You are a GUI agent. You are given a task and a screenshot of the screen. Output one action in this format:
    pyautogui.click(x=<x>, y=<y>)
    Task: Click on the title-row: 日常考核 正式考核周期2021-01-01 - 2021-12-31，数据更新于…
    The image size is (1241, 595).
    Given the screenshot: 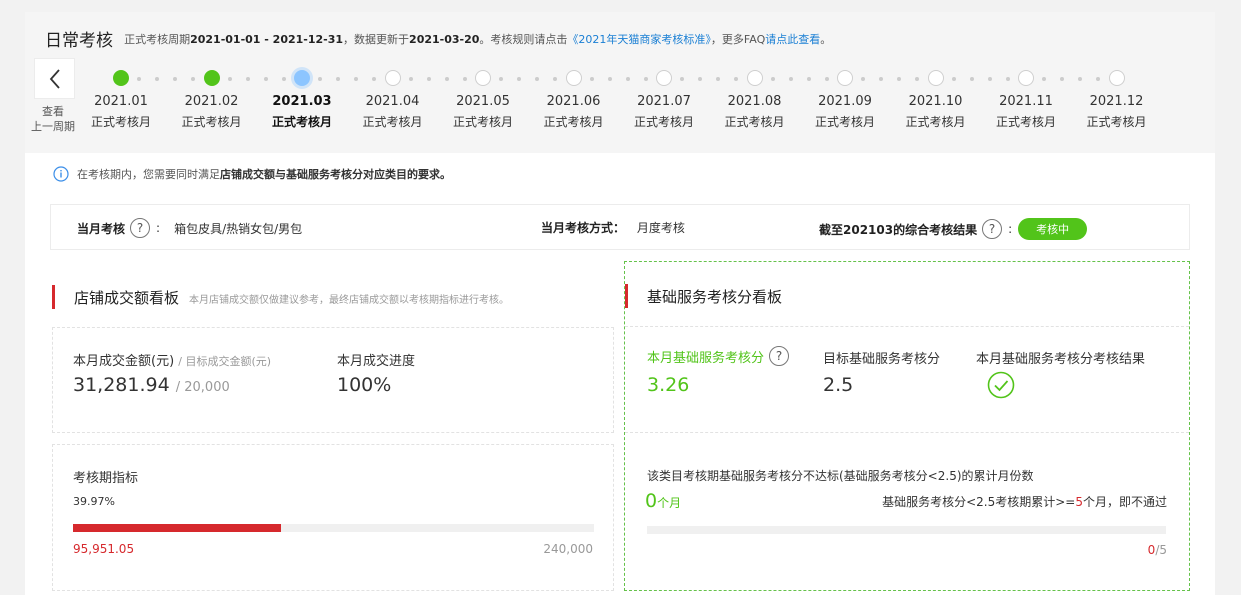 What is the action you would take?
    pyautogui.click(x=438, y=38)
    